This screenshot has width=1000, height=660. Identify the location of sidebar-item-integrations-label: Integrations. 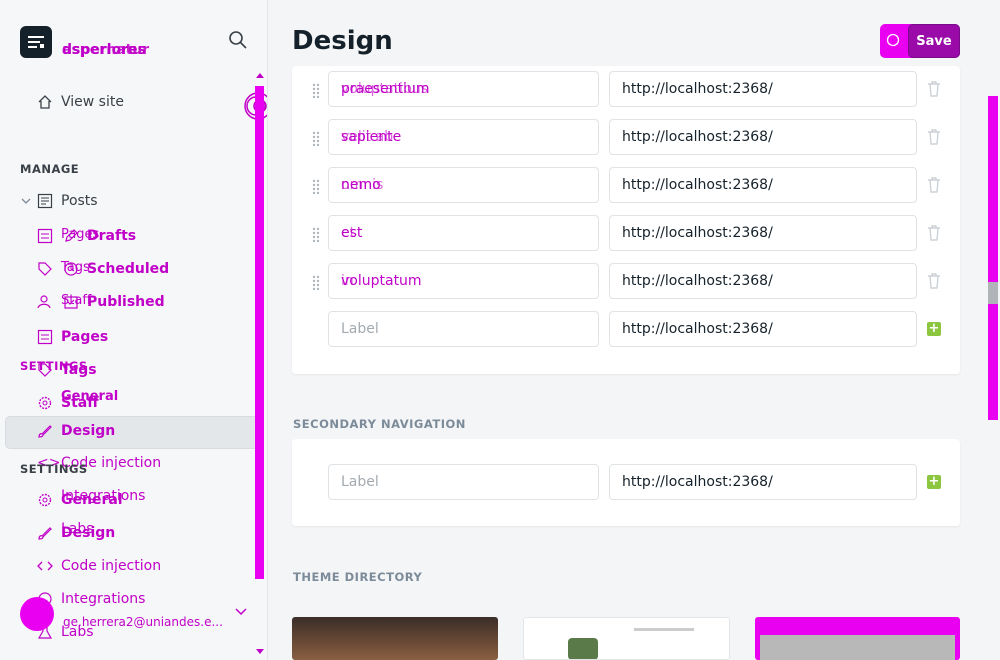
(103, 599).